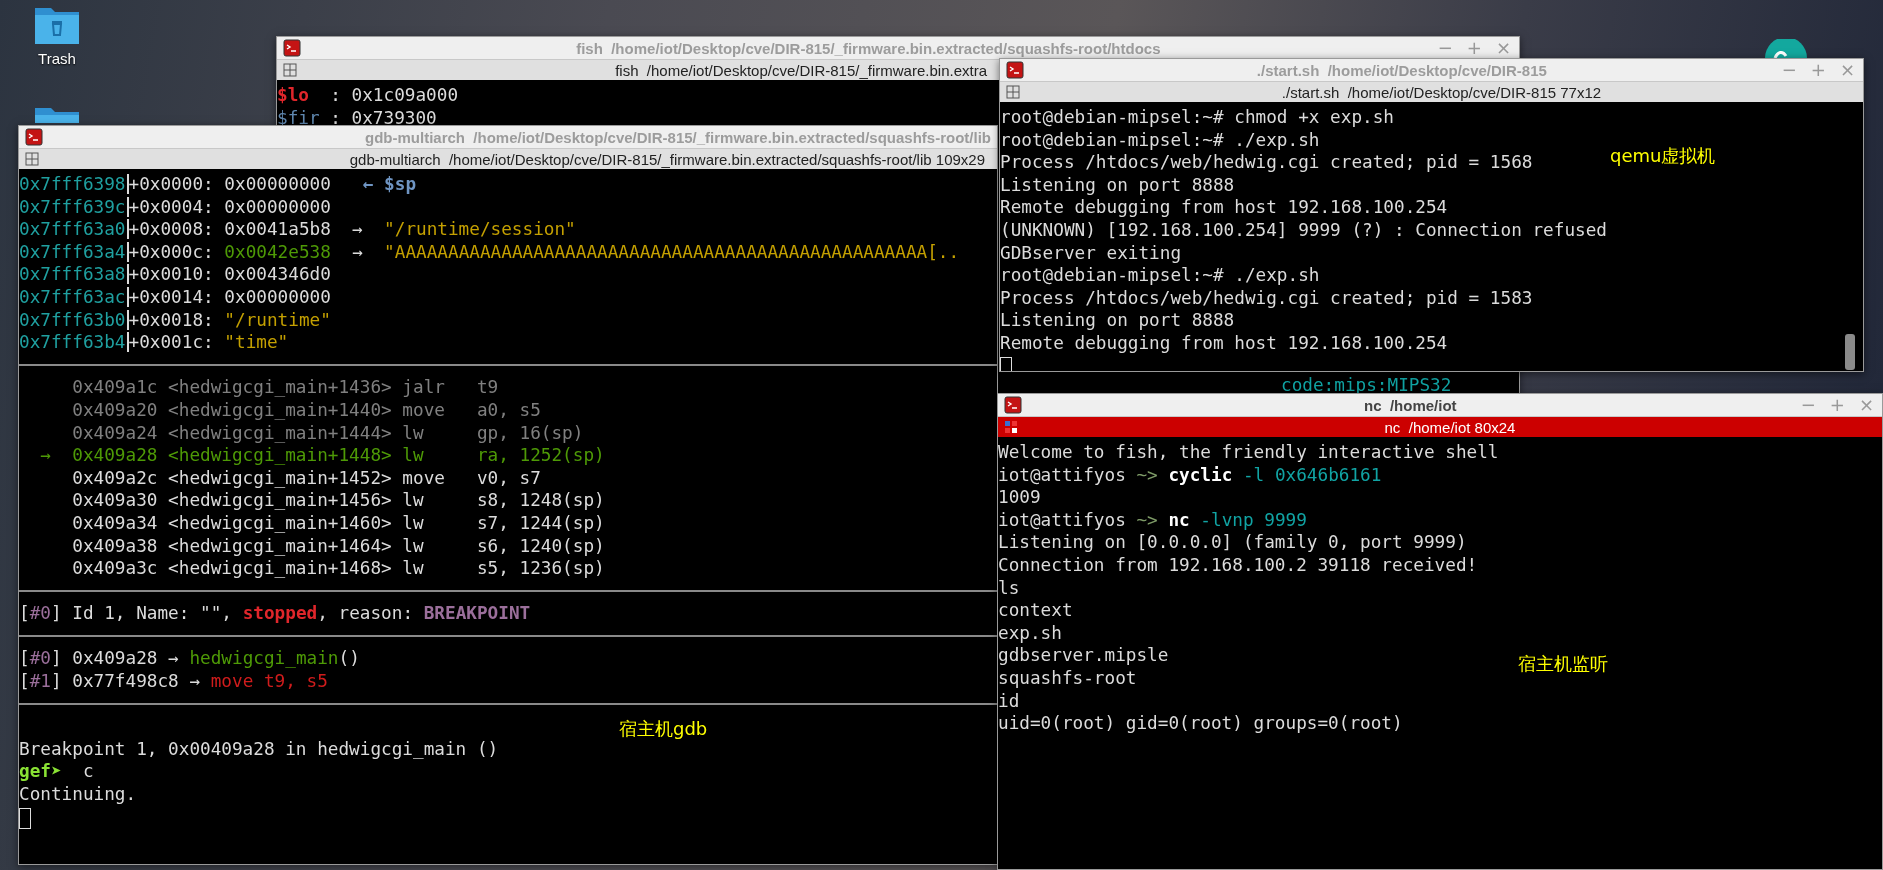  Describe the element at coordinates (175, 274) in the screenshot. I see `terminal-line: 0x7fff63a8 +0x0010: 0x004346d0` at that location.